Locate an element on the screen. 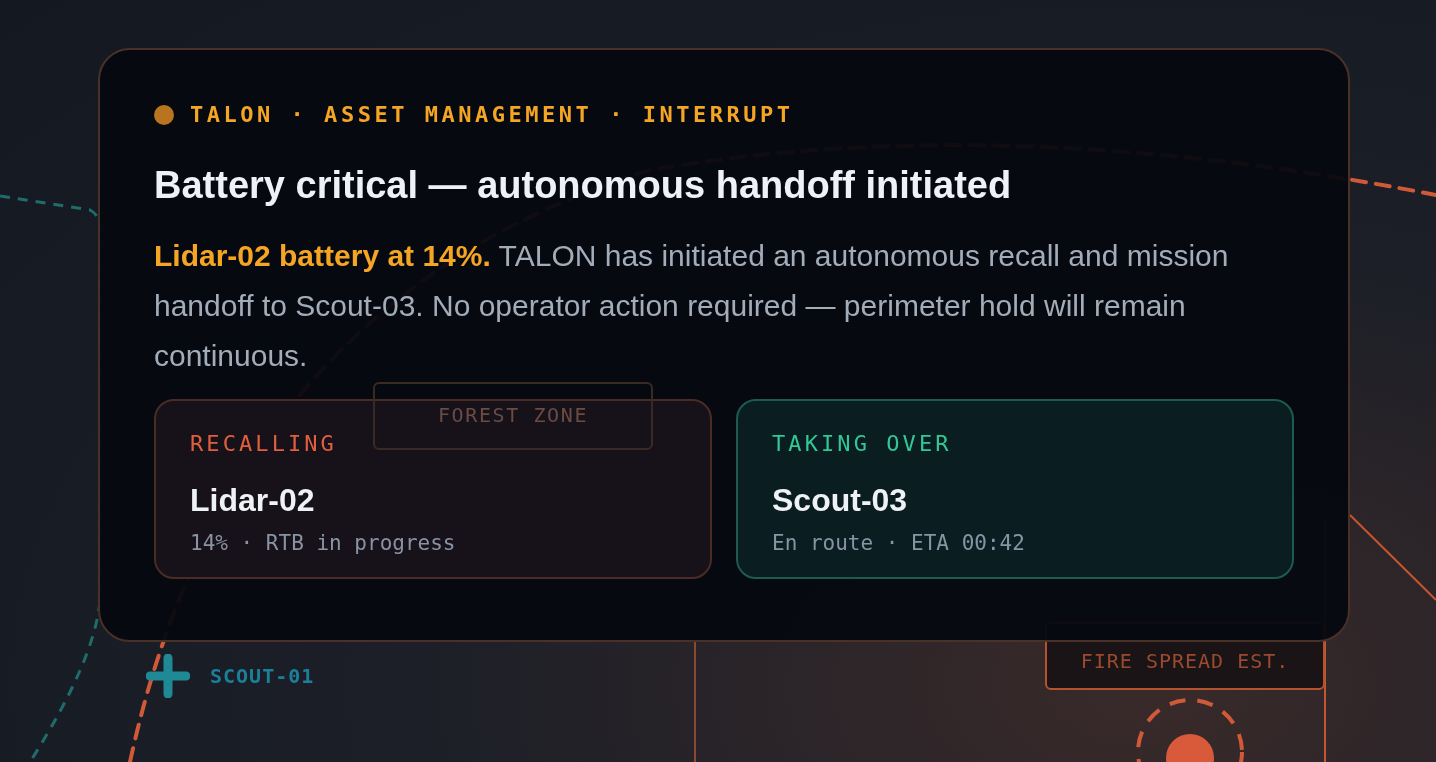 Image resolution: width=1436 pixels, height=762 pixels. alert-message: Lidar-02 battery at 14%. TALON has initiated an autonomous recall and mission handoff to Scout-03. No operator action required — perimeter hold will remain continuous. is located at coordinates (692, 306).